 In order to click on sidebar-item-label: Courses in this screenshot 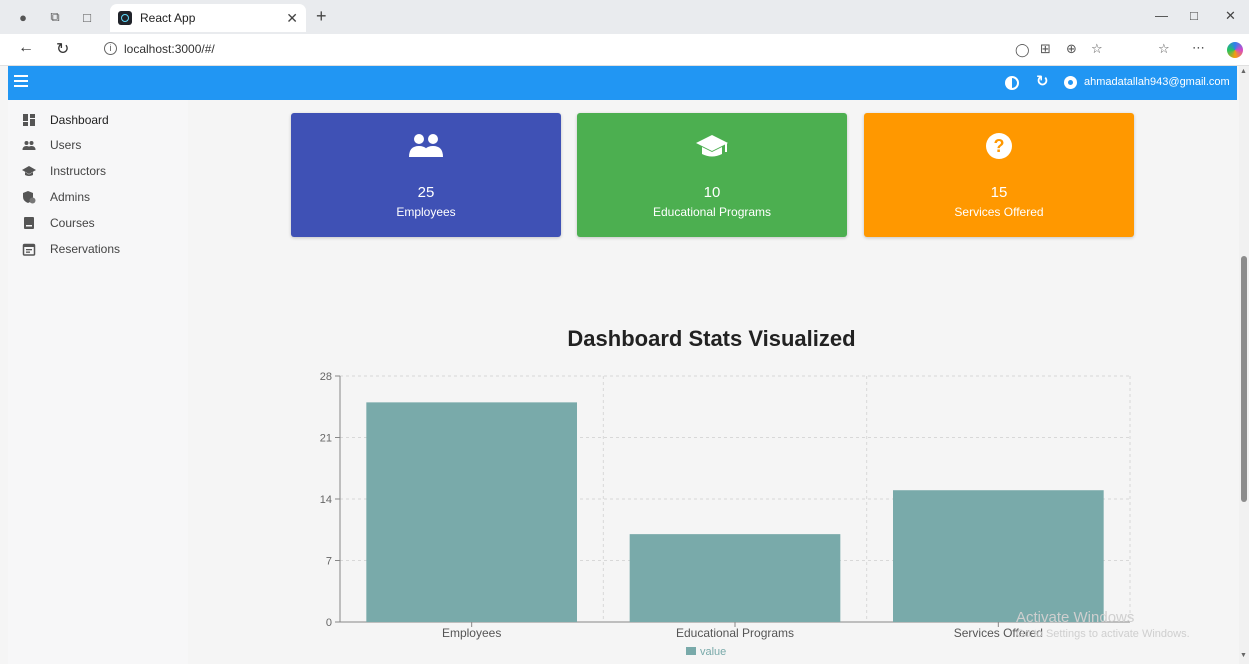, I will do `click(72, 223)`.